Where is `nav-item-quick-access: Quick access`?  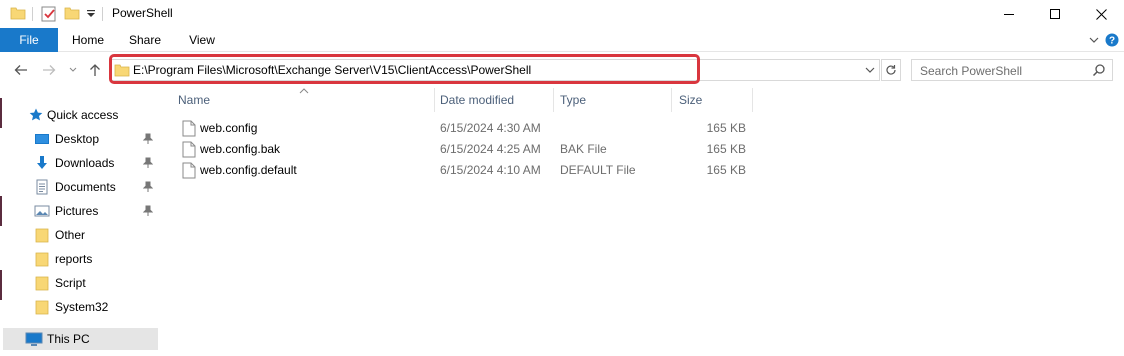 nav-item-quick-access: Quick access is located at coordinates (79, 115).